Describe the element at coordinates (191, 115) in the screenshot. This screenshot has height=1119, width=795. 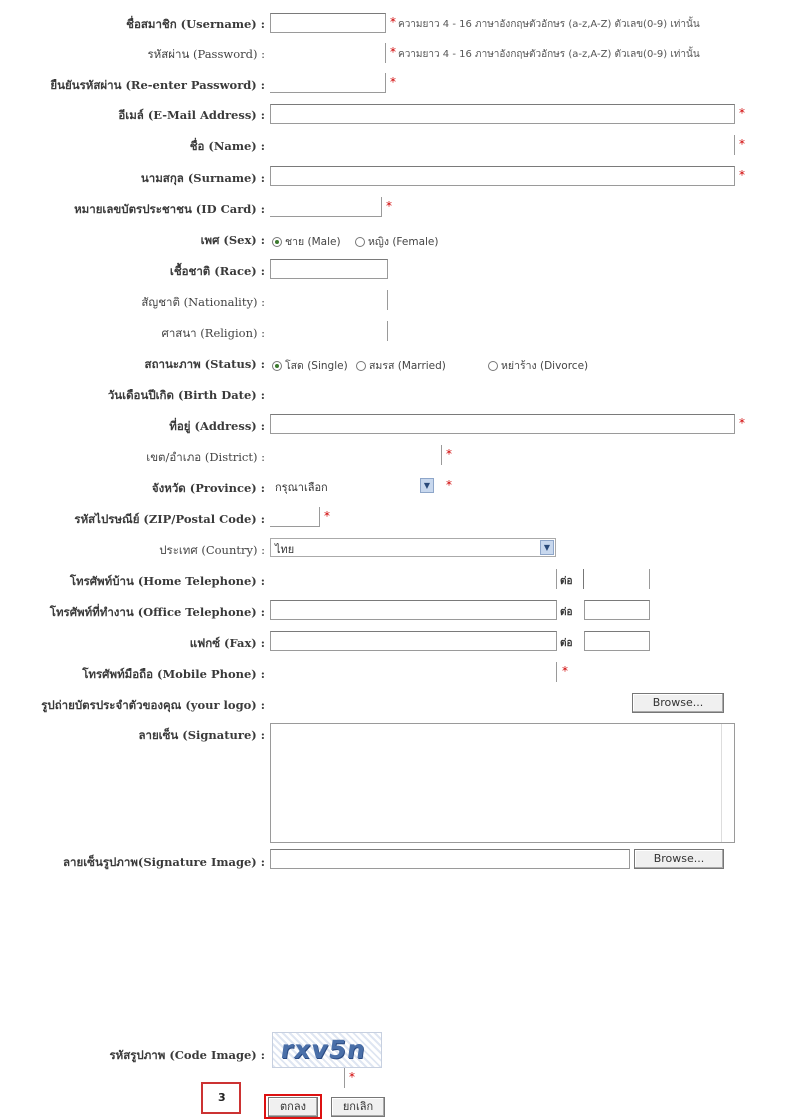
I see `email-label: อีเมล์ (E-Mail Address) :` at that location.